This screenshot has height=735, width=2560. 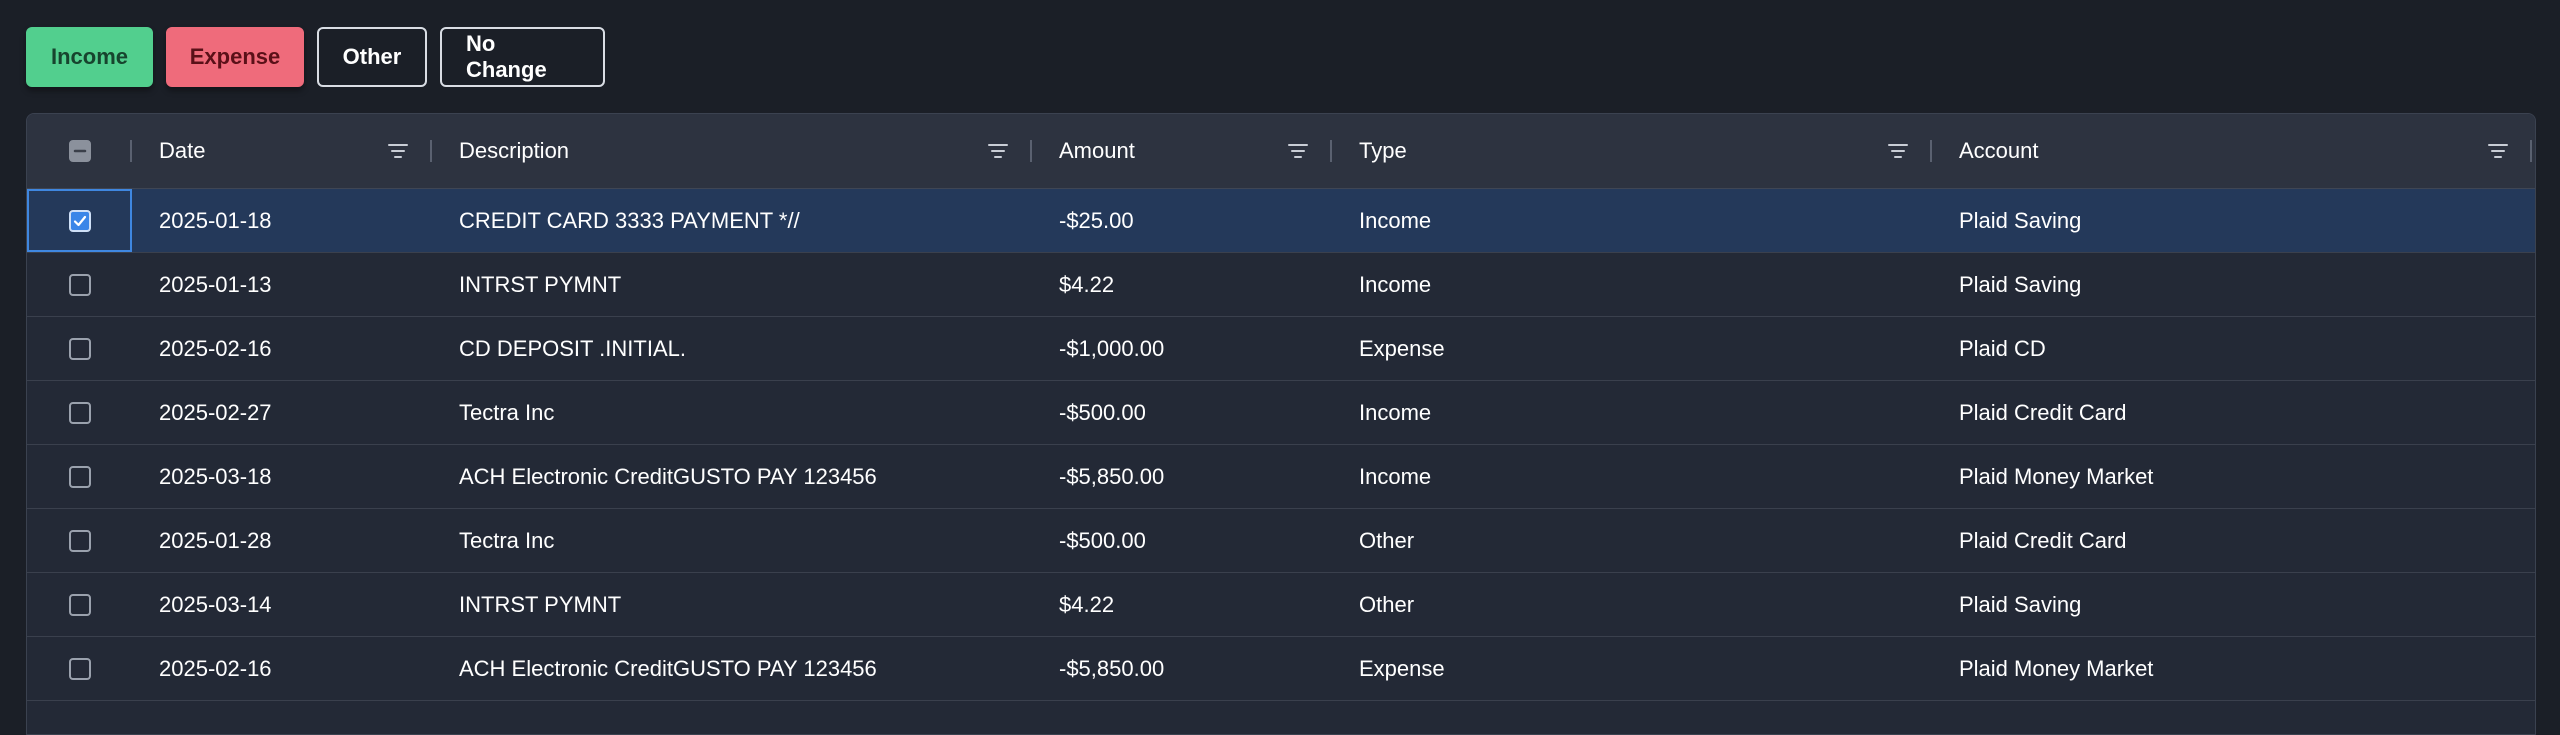 I want to click on column-header-description: Description, so click(x=514, y=151).